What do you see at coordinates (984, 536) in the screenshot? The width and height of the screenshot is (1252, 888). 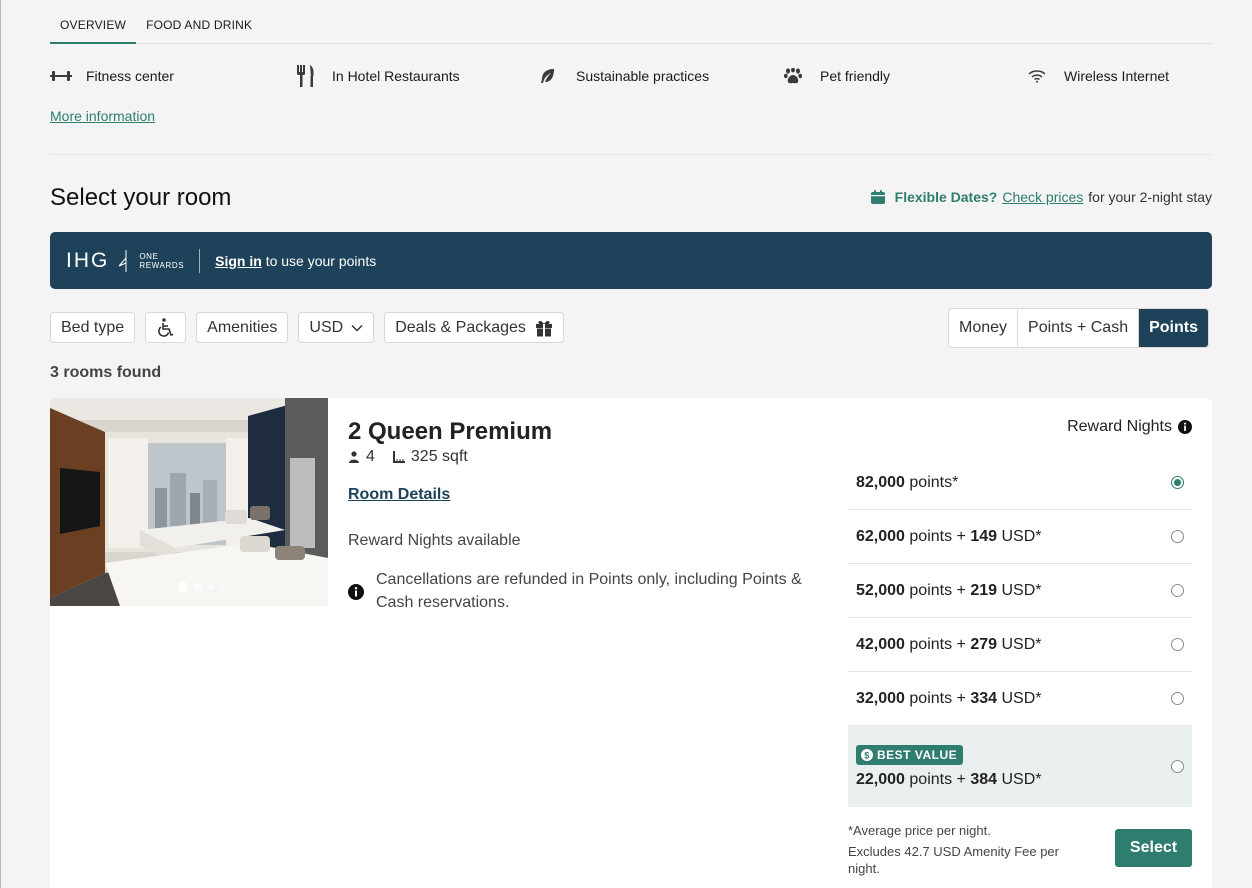 I see `rate-cash: 149` at bounding box center [984, 536].